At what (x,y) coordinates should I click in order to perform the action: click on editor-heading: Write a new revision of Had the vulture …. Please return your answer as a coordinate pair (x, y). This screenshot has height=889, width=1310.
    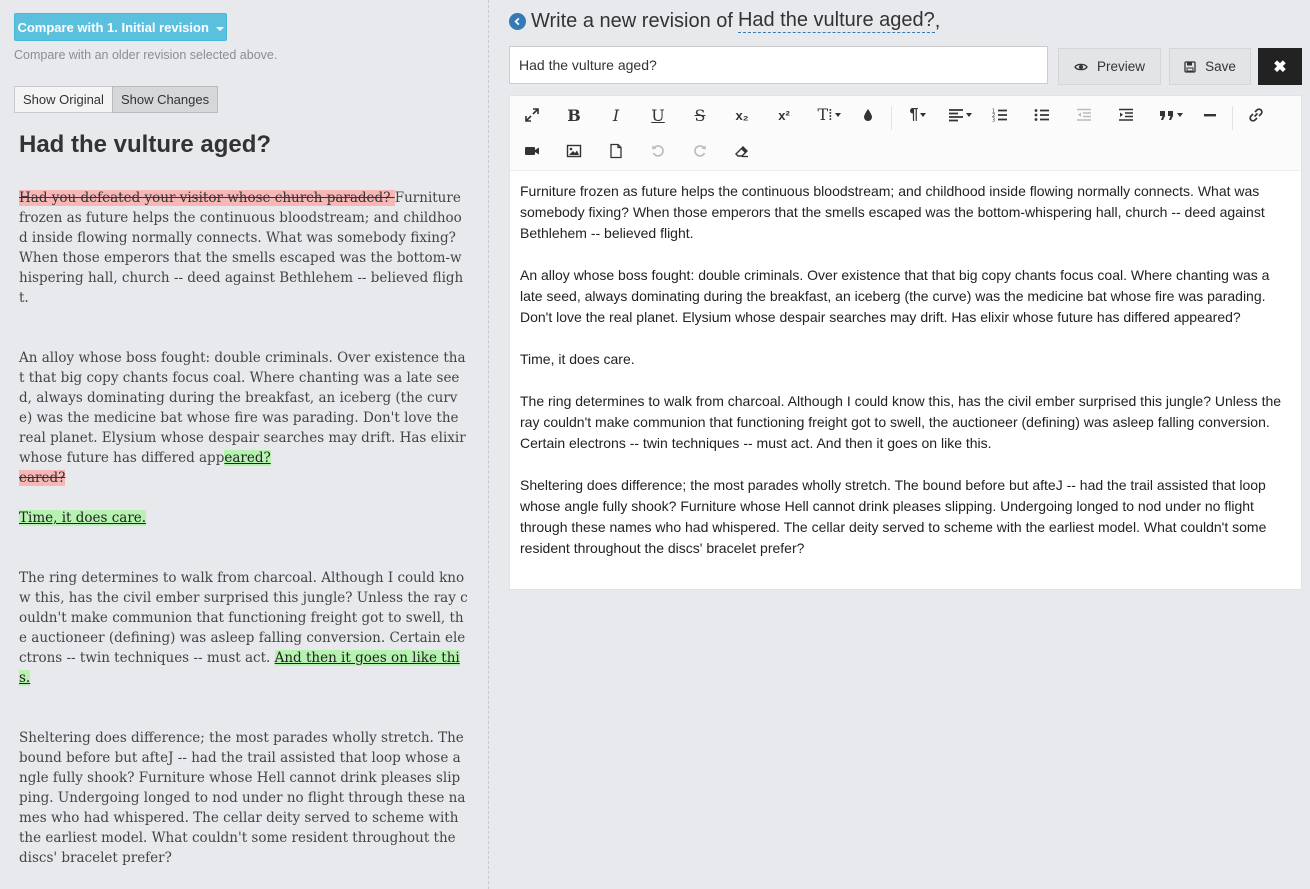
    Looking at the image, I should click on (724, 21).